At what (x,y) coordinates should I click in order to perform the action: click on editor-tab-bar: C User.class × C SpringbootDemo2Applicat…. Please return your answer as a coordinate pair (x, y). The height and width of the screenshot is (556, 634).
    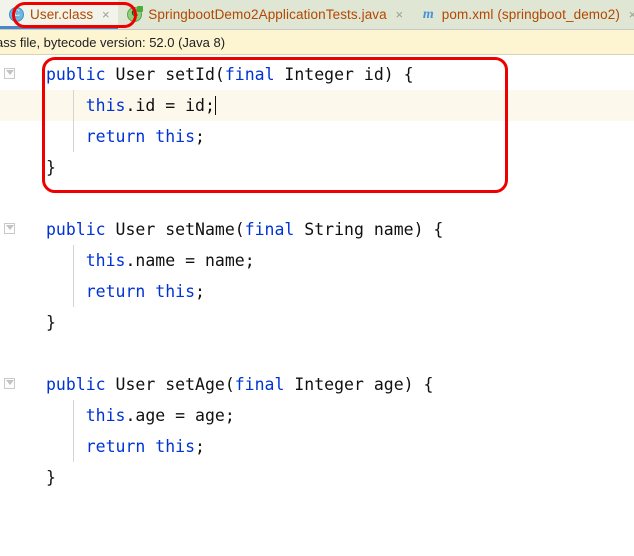
    Looking at the image, I should click on (317, 14).